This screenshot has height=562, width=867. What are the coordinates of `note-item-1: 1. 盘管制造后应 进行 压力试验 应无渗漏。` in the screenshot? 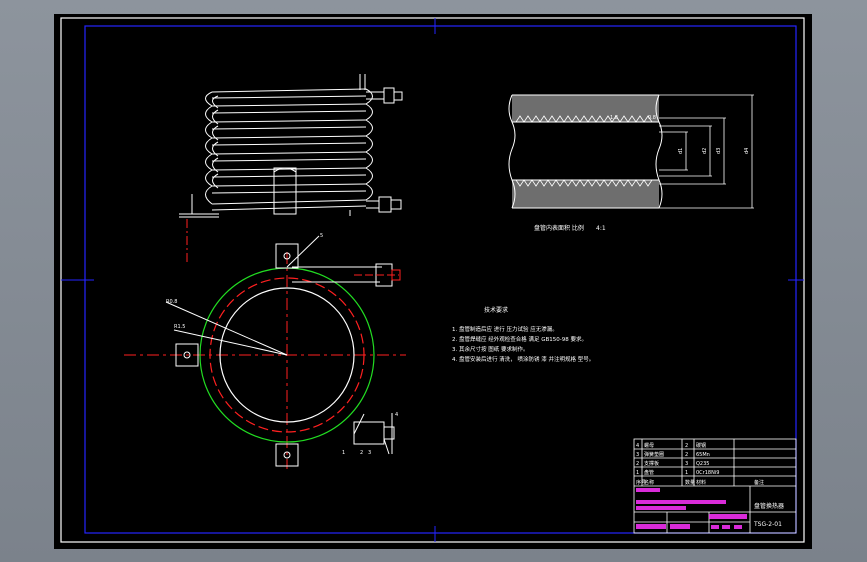 It's located at (505, 329).